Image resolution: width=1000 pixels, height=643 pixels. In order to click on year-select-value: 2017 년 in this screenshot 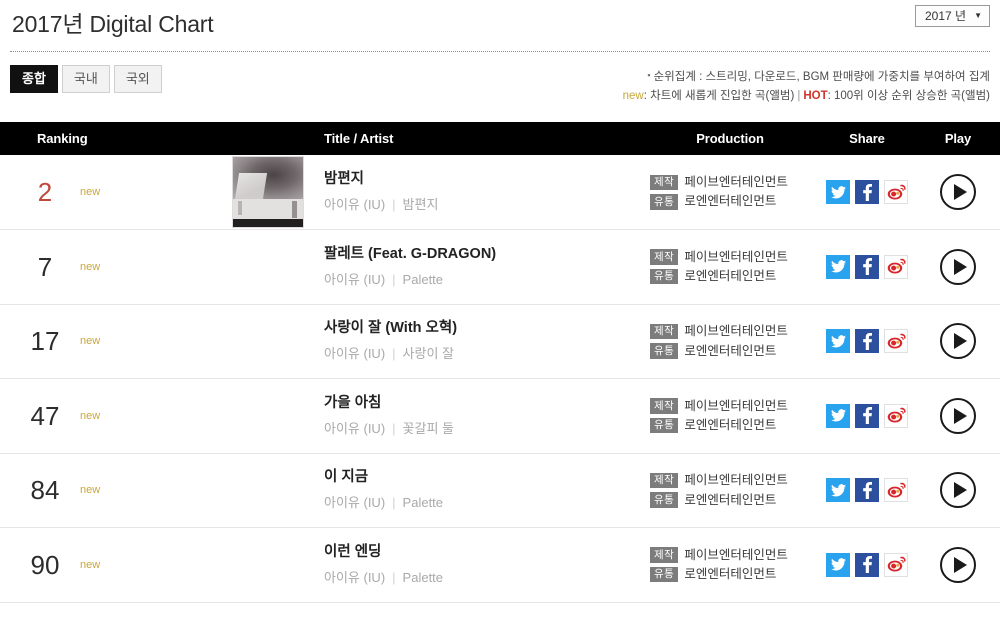, I will do `click(946, 16)`.